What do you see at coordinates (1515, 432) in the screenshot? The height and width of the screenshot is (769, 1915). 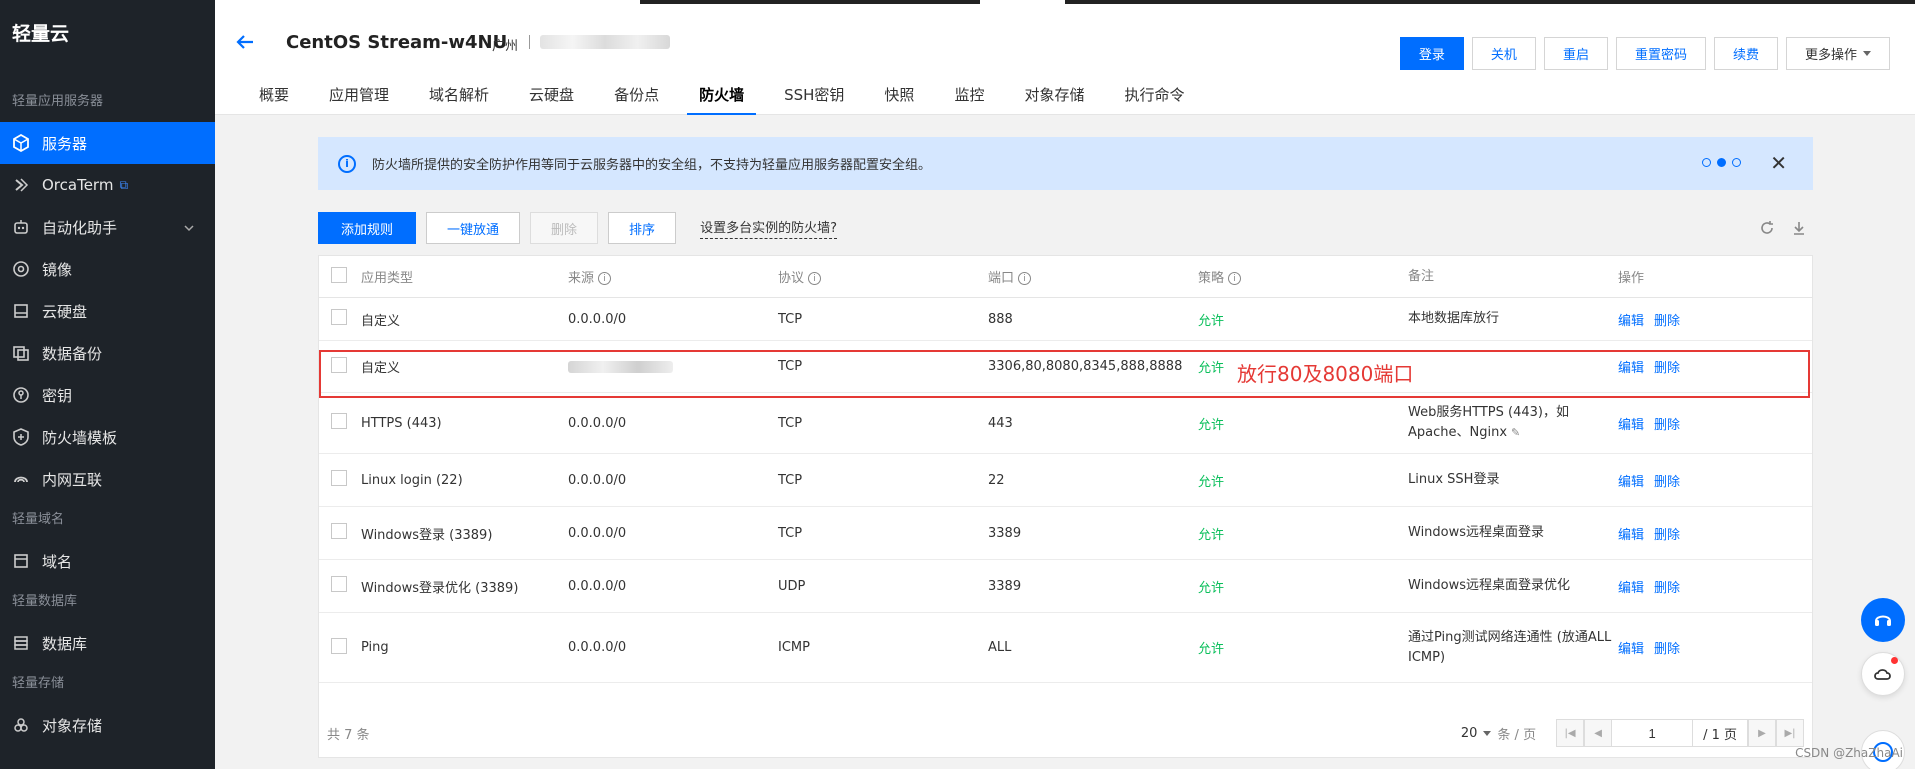 I see `pencil-icon: ✎` at bounding box center [1515, 432].